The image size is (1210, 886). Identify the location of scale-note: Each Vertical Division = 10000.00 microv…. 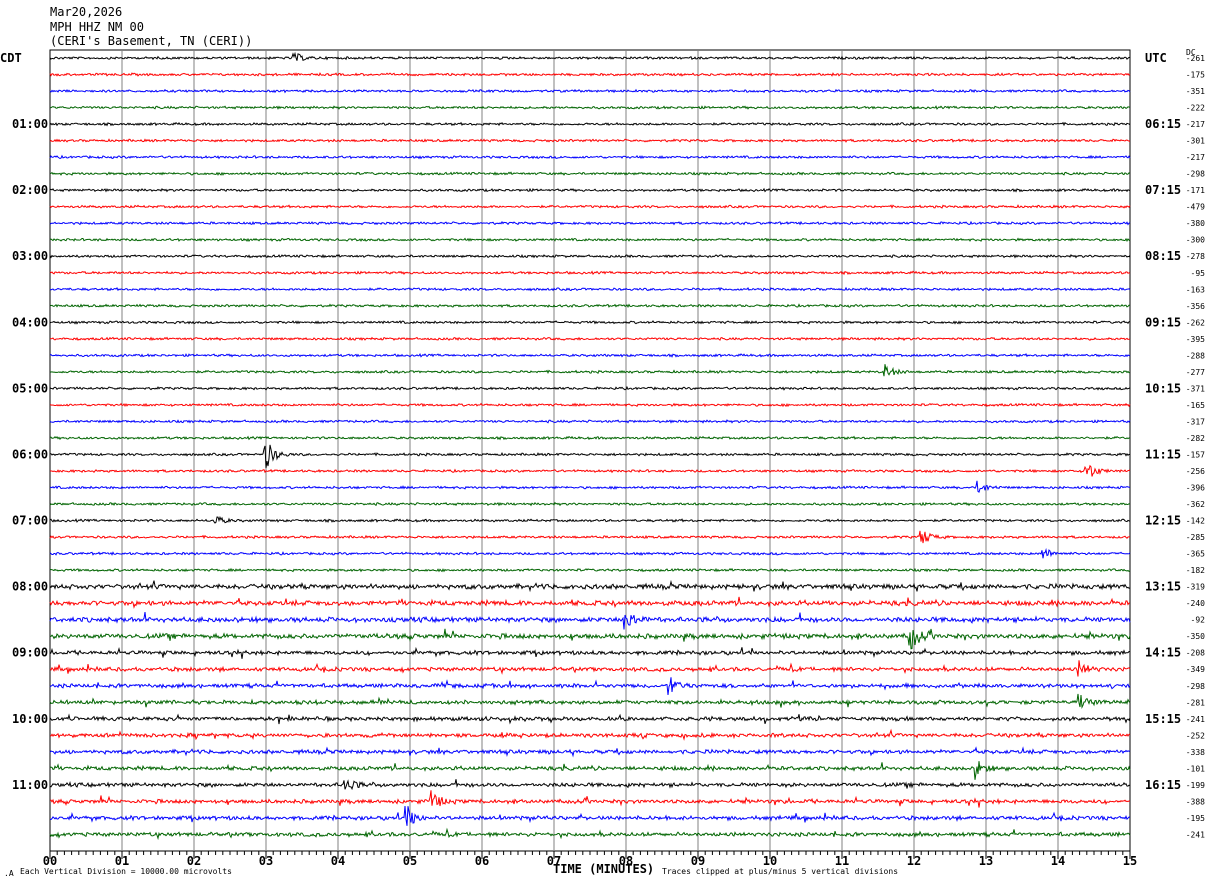
(126, 871).